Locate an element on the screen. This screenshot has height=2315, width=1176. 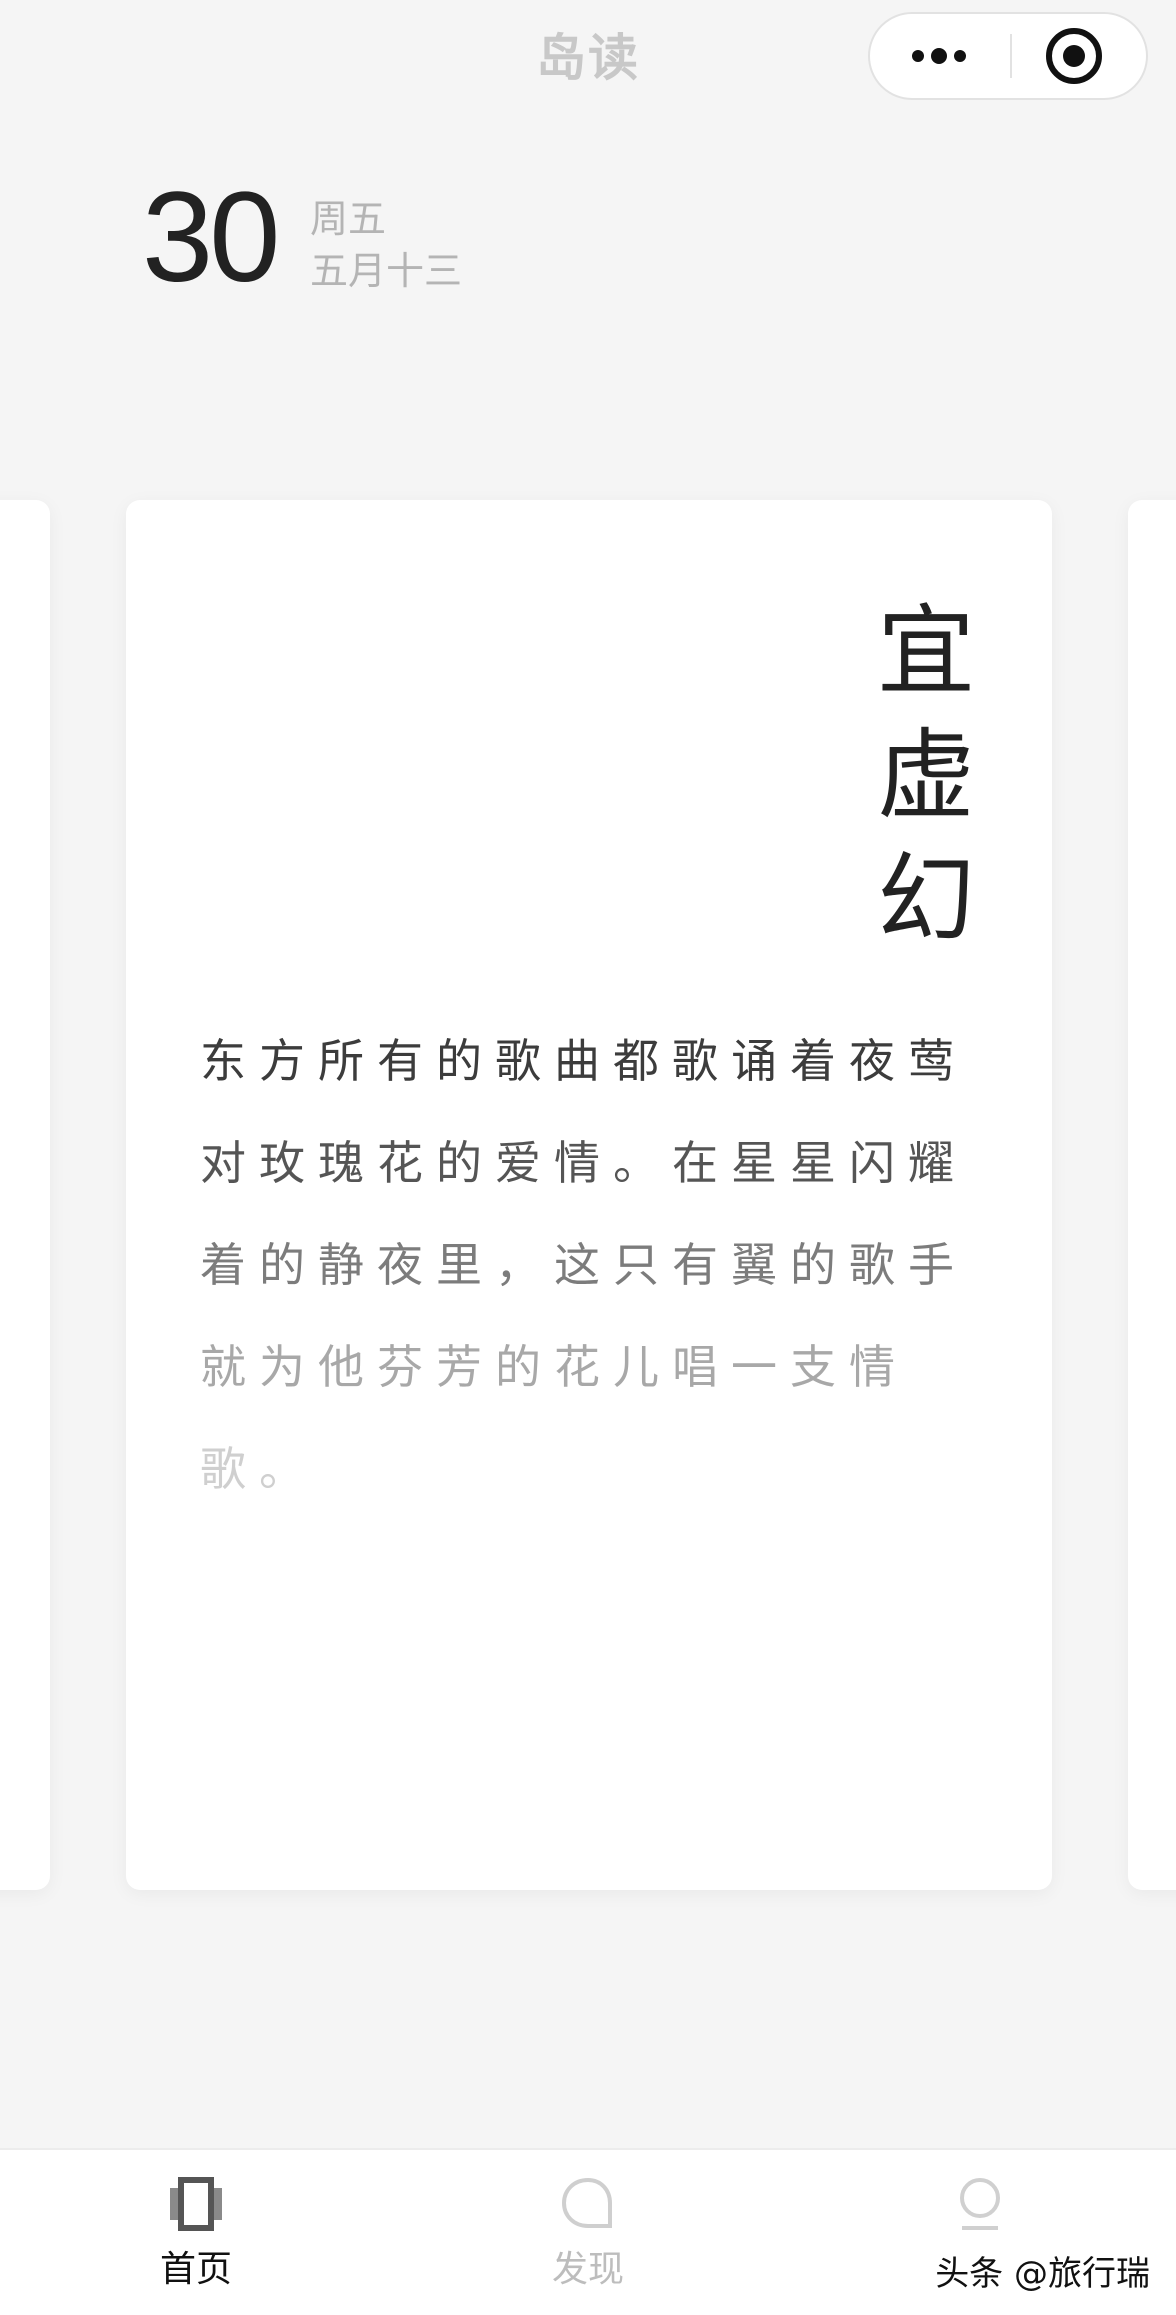
watermark-text: 头条 @旅行瑞 is located at coordinates (1042, 2274).